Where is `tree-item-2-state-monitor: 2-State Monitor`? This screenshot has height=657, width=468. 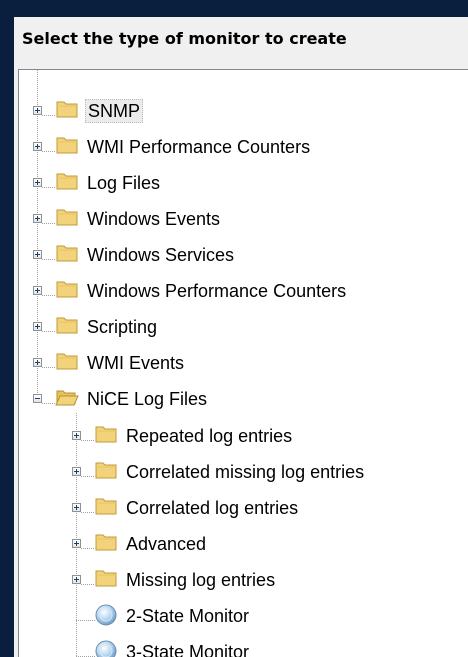 tree-item-2-state-monitor: 2-State Monitor is located at coordinates (265, 617).